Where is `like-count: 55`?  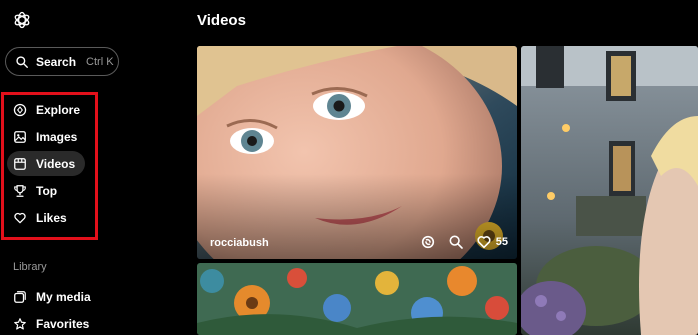
like-count: 55 is located at coordinates (501, 242).